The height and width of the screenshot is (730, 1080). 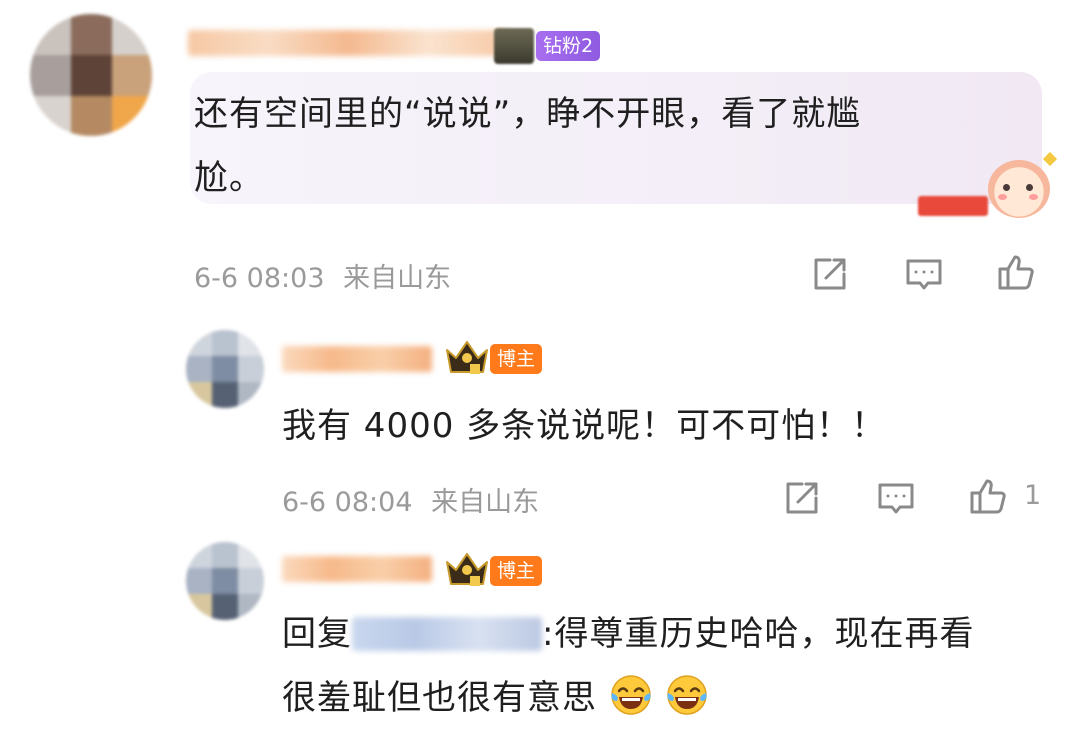 I want to click on reply-text-line1-rest: :得尊重历史哈哈，现在再看, so click(x=758, y=634).